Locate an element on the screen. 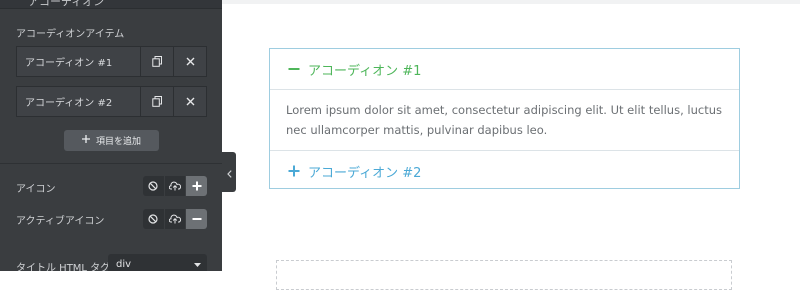 The height and width of the screenshot is (290, 800). chevron-left-icon is located at coordinates (229, 172).